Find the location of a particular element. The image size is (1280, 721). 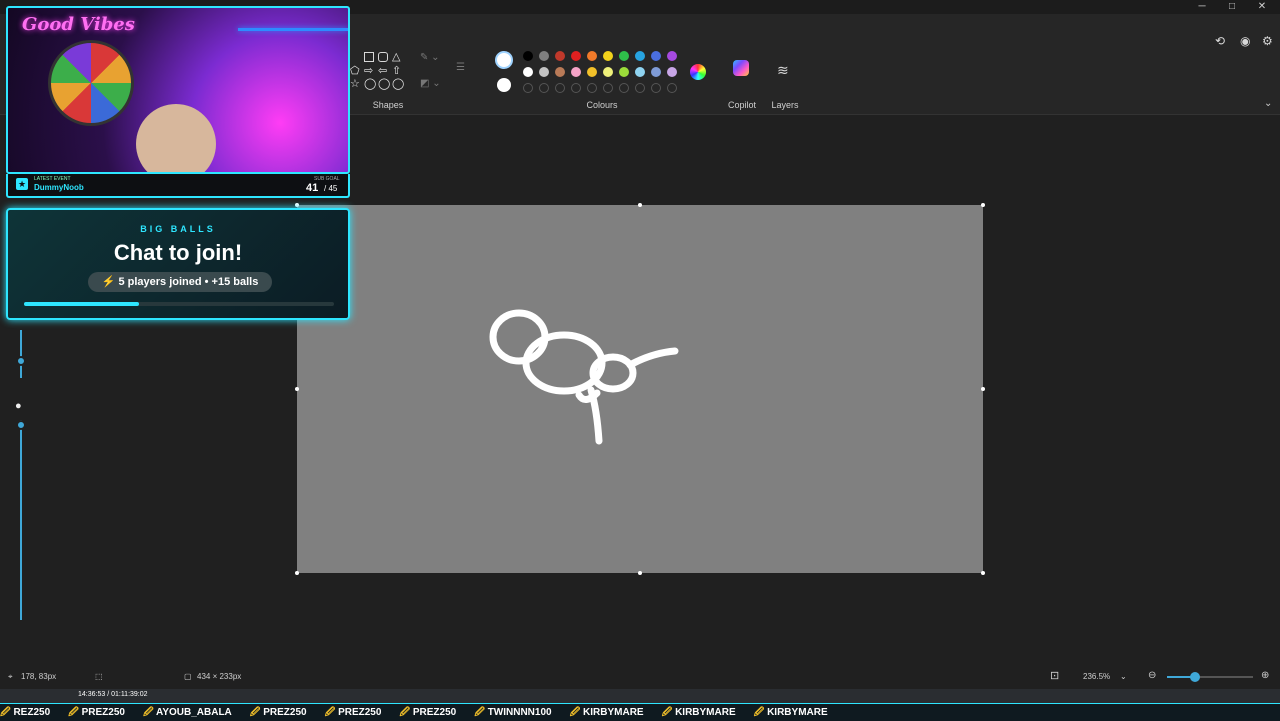

layers-label: Layers is located at coordinates (785, 105).